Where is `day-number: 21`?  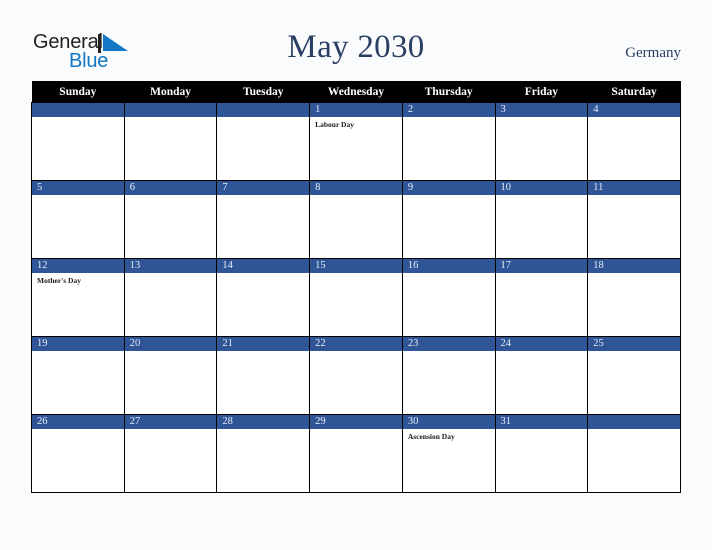 day-number: 21 is located at coordinates (263, 344).